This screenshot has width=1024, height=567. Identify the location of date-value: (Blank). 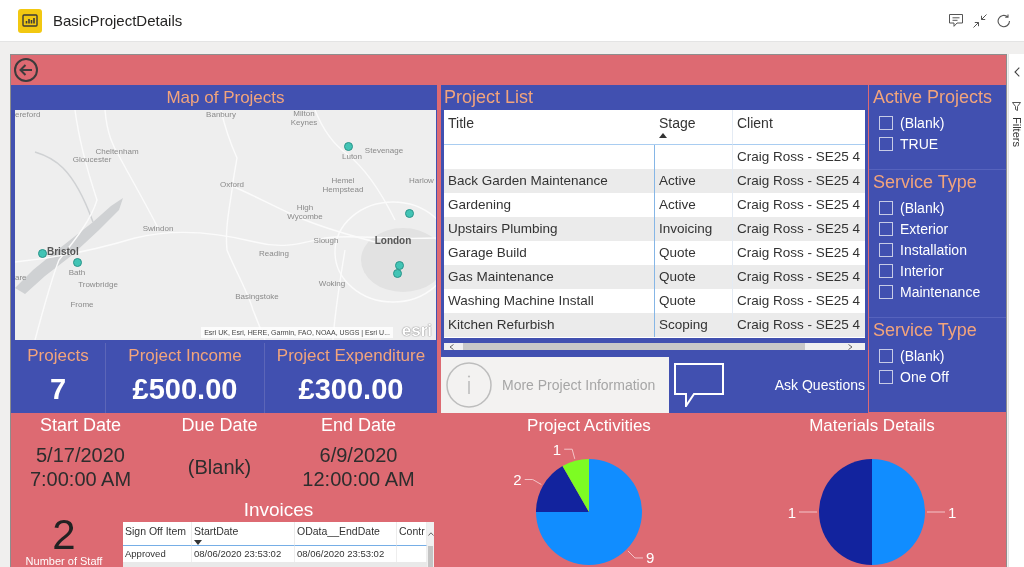
(219, 466).